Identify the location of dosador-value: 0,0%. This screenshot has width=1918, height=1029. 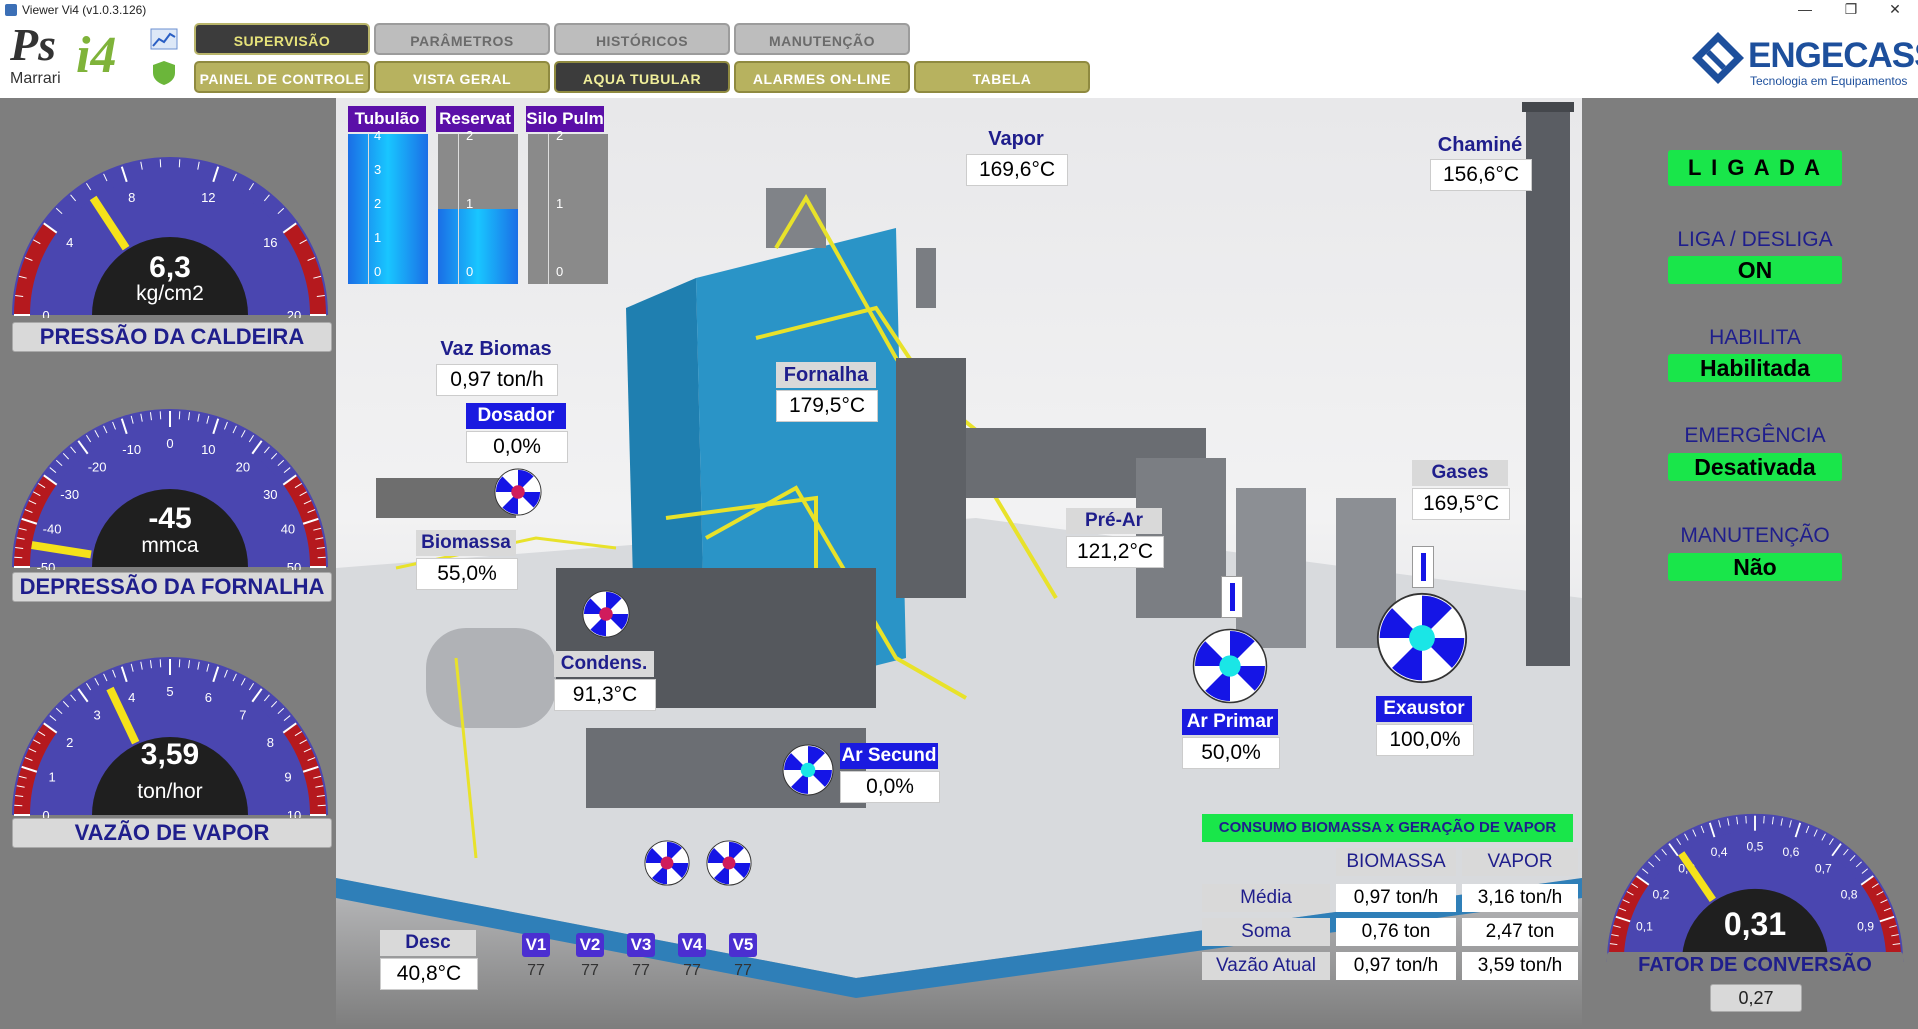
(517, 447).